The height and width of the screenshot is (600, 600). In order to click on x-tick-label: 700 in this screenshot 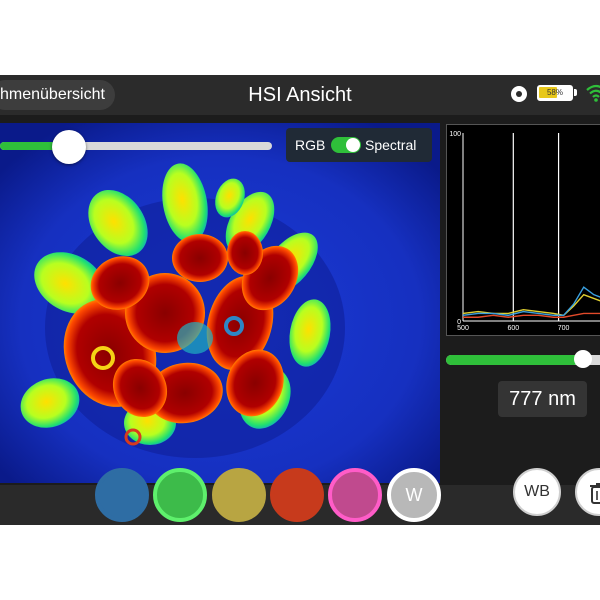, I will do `click(564, 328)`.